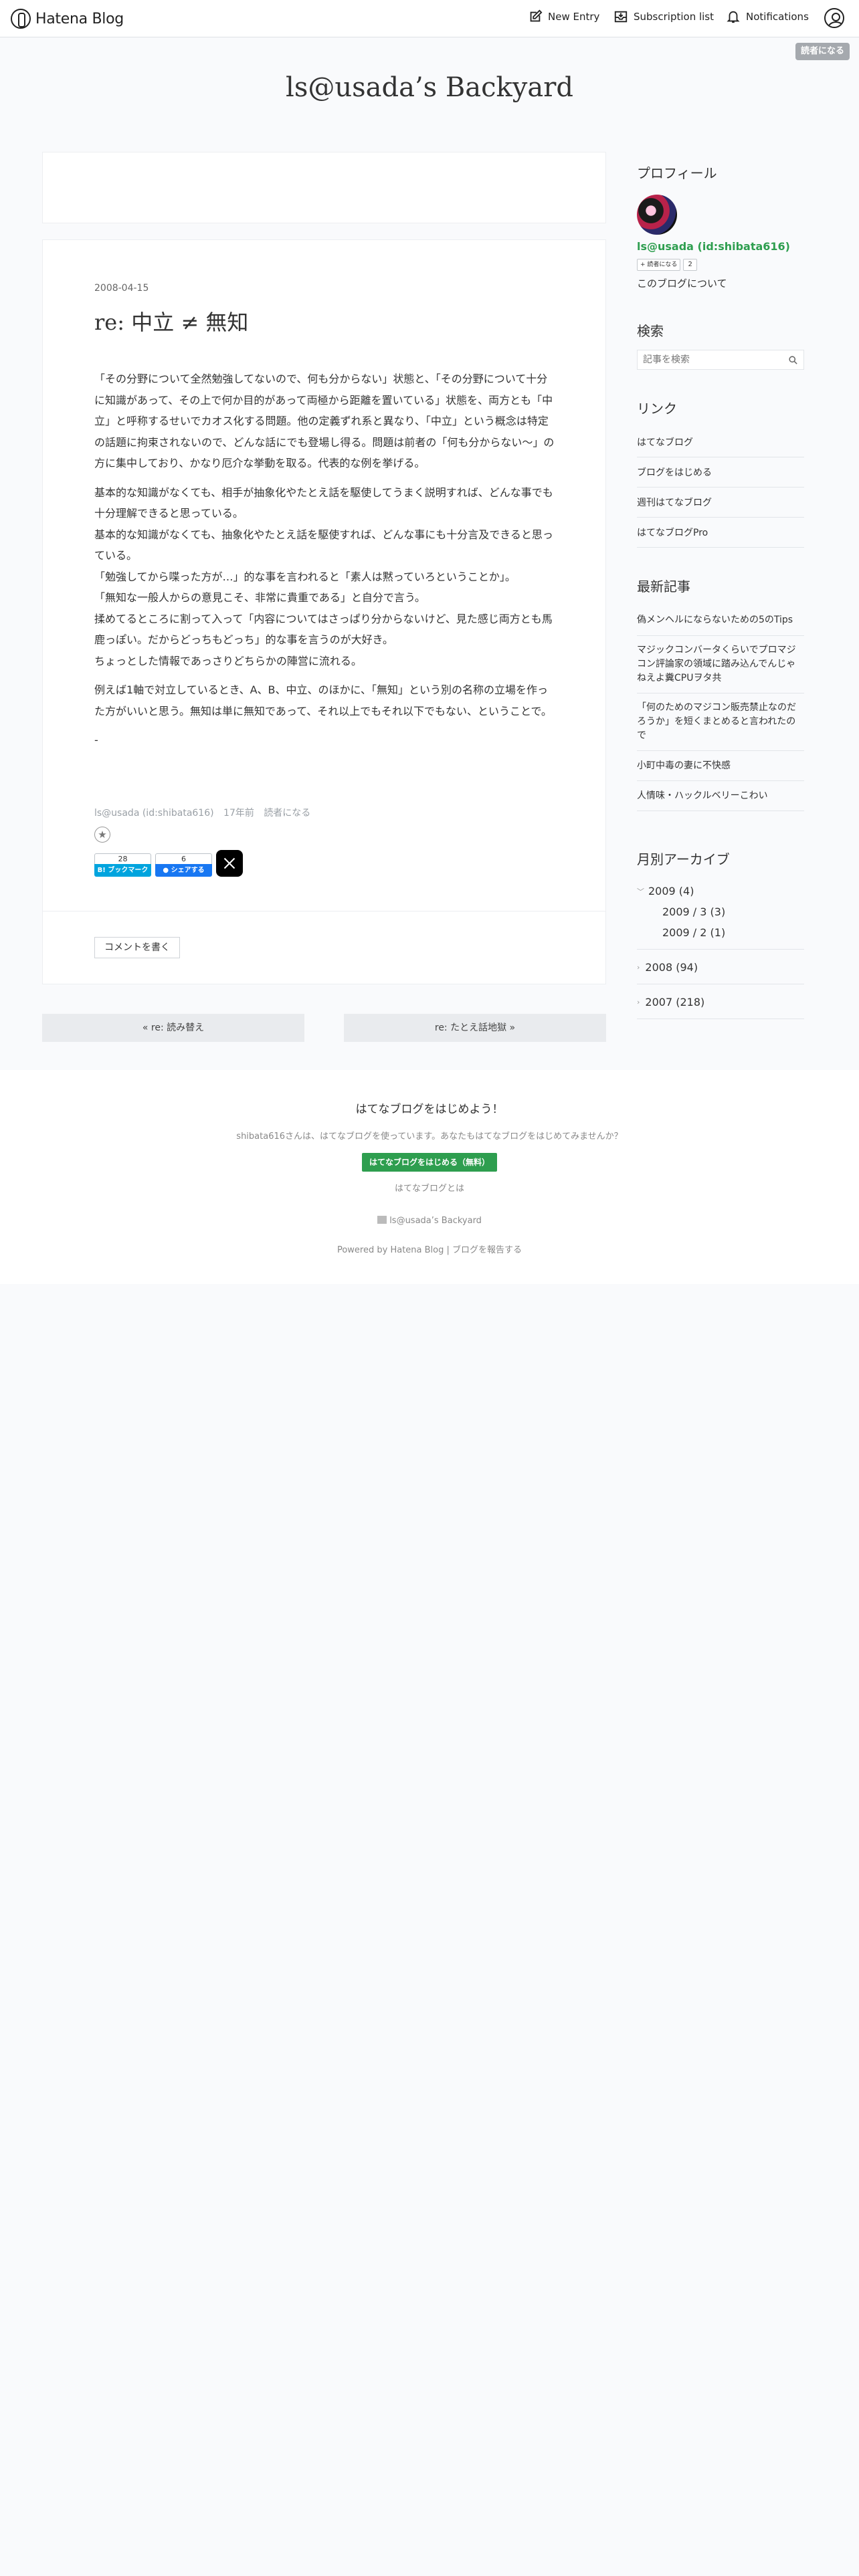 Image resolution: width=859 pixels, height=2576 pixels. Describe the element at coordinates (693, 932) in the screenshot. I see `archive-month-2009-2: 2009 / 2 (1)` at that location.